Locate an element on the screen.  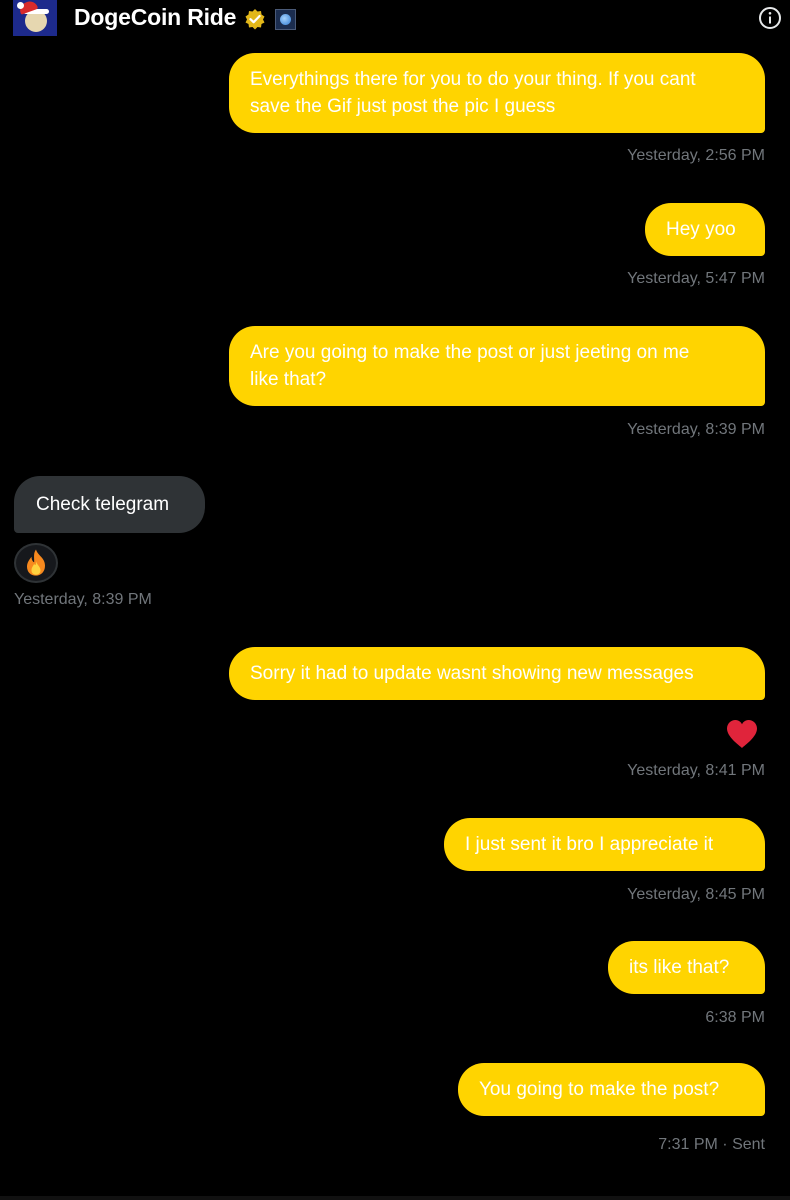
reaction-badge is located at coordinates (36, 563).